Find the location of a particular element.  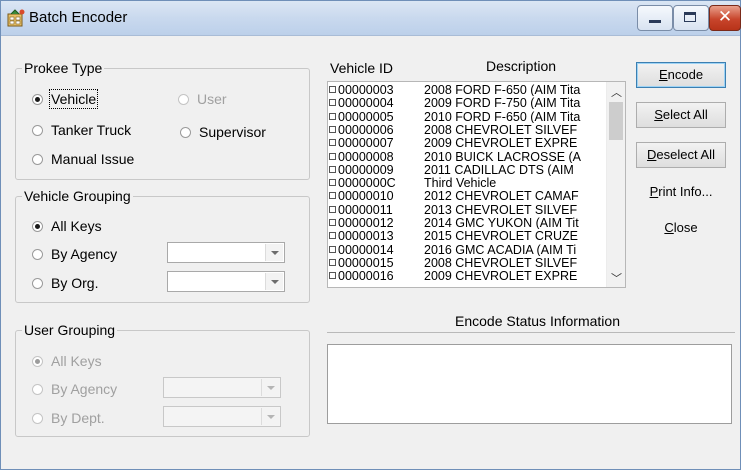

close-window-button: ✕ is located at coordinates (725, 18).